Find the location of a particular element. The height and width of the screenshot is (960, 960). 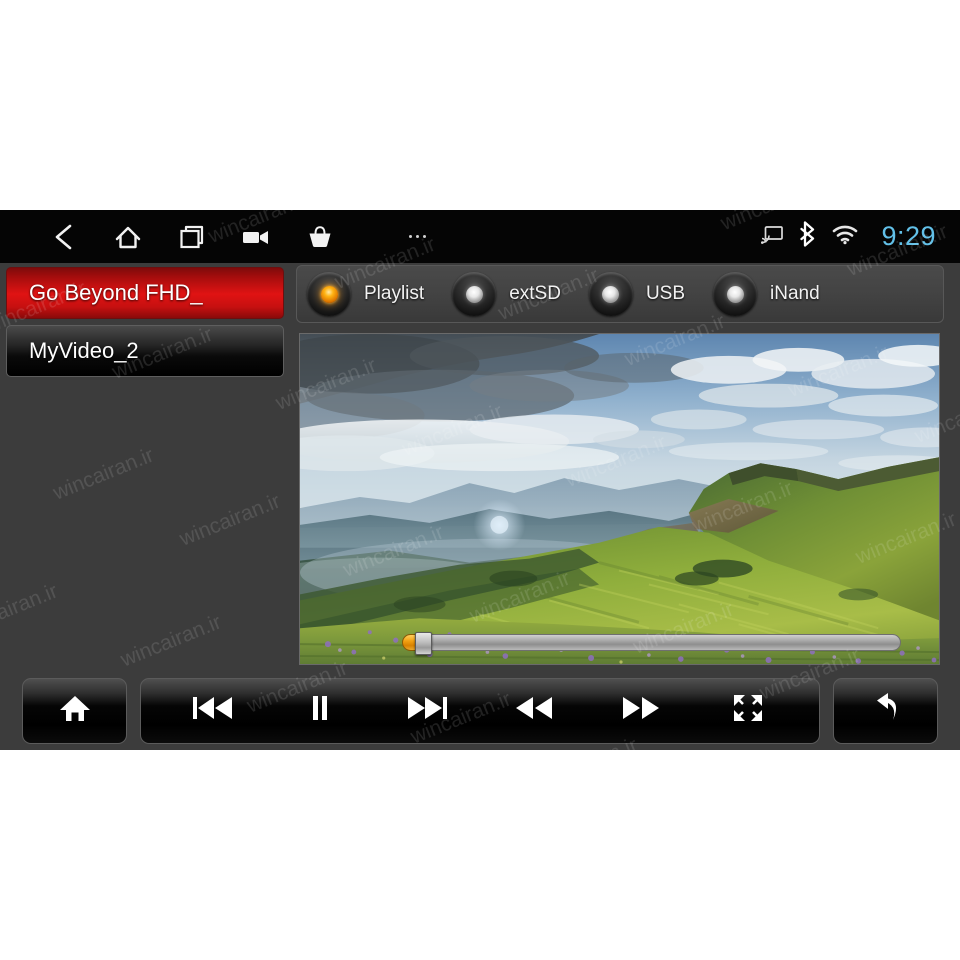

next-track-button is located at coordinates (427, 711).